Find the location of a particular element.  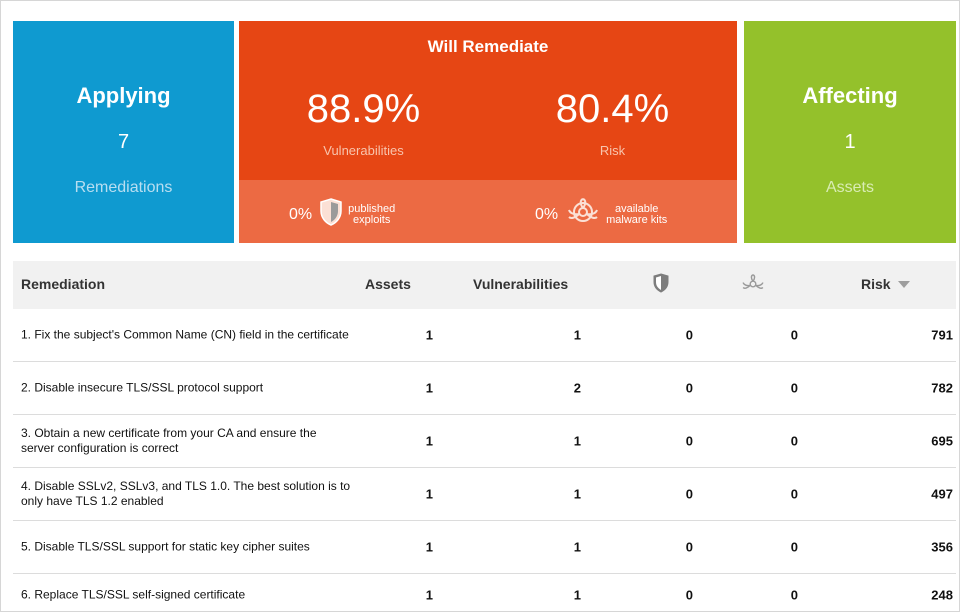

header-vulnerabilities: Vulnerabilities is located at coordinates (520, 284).